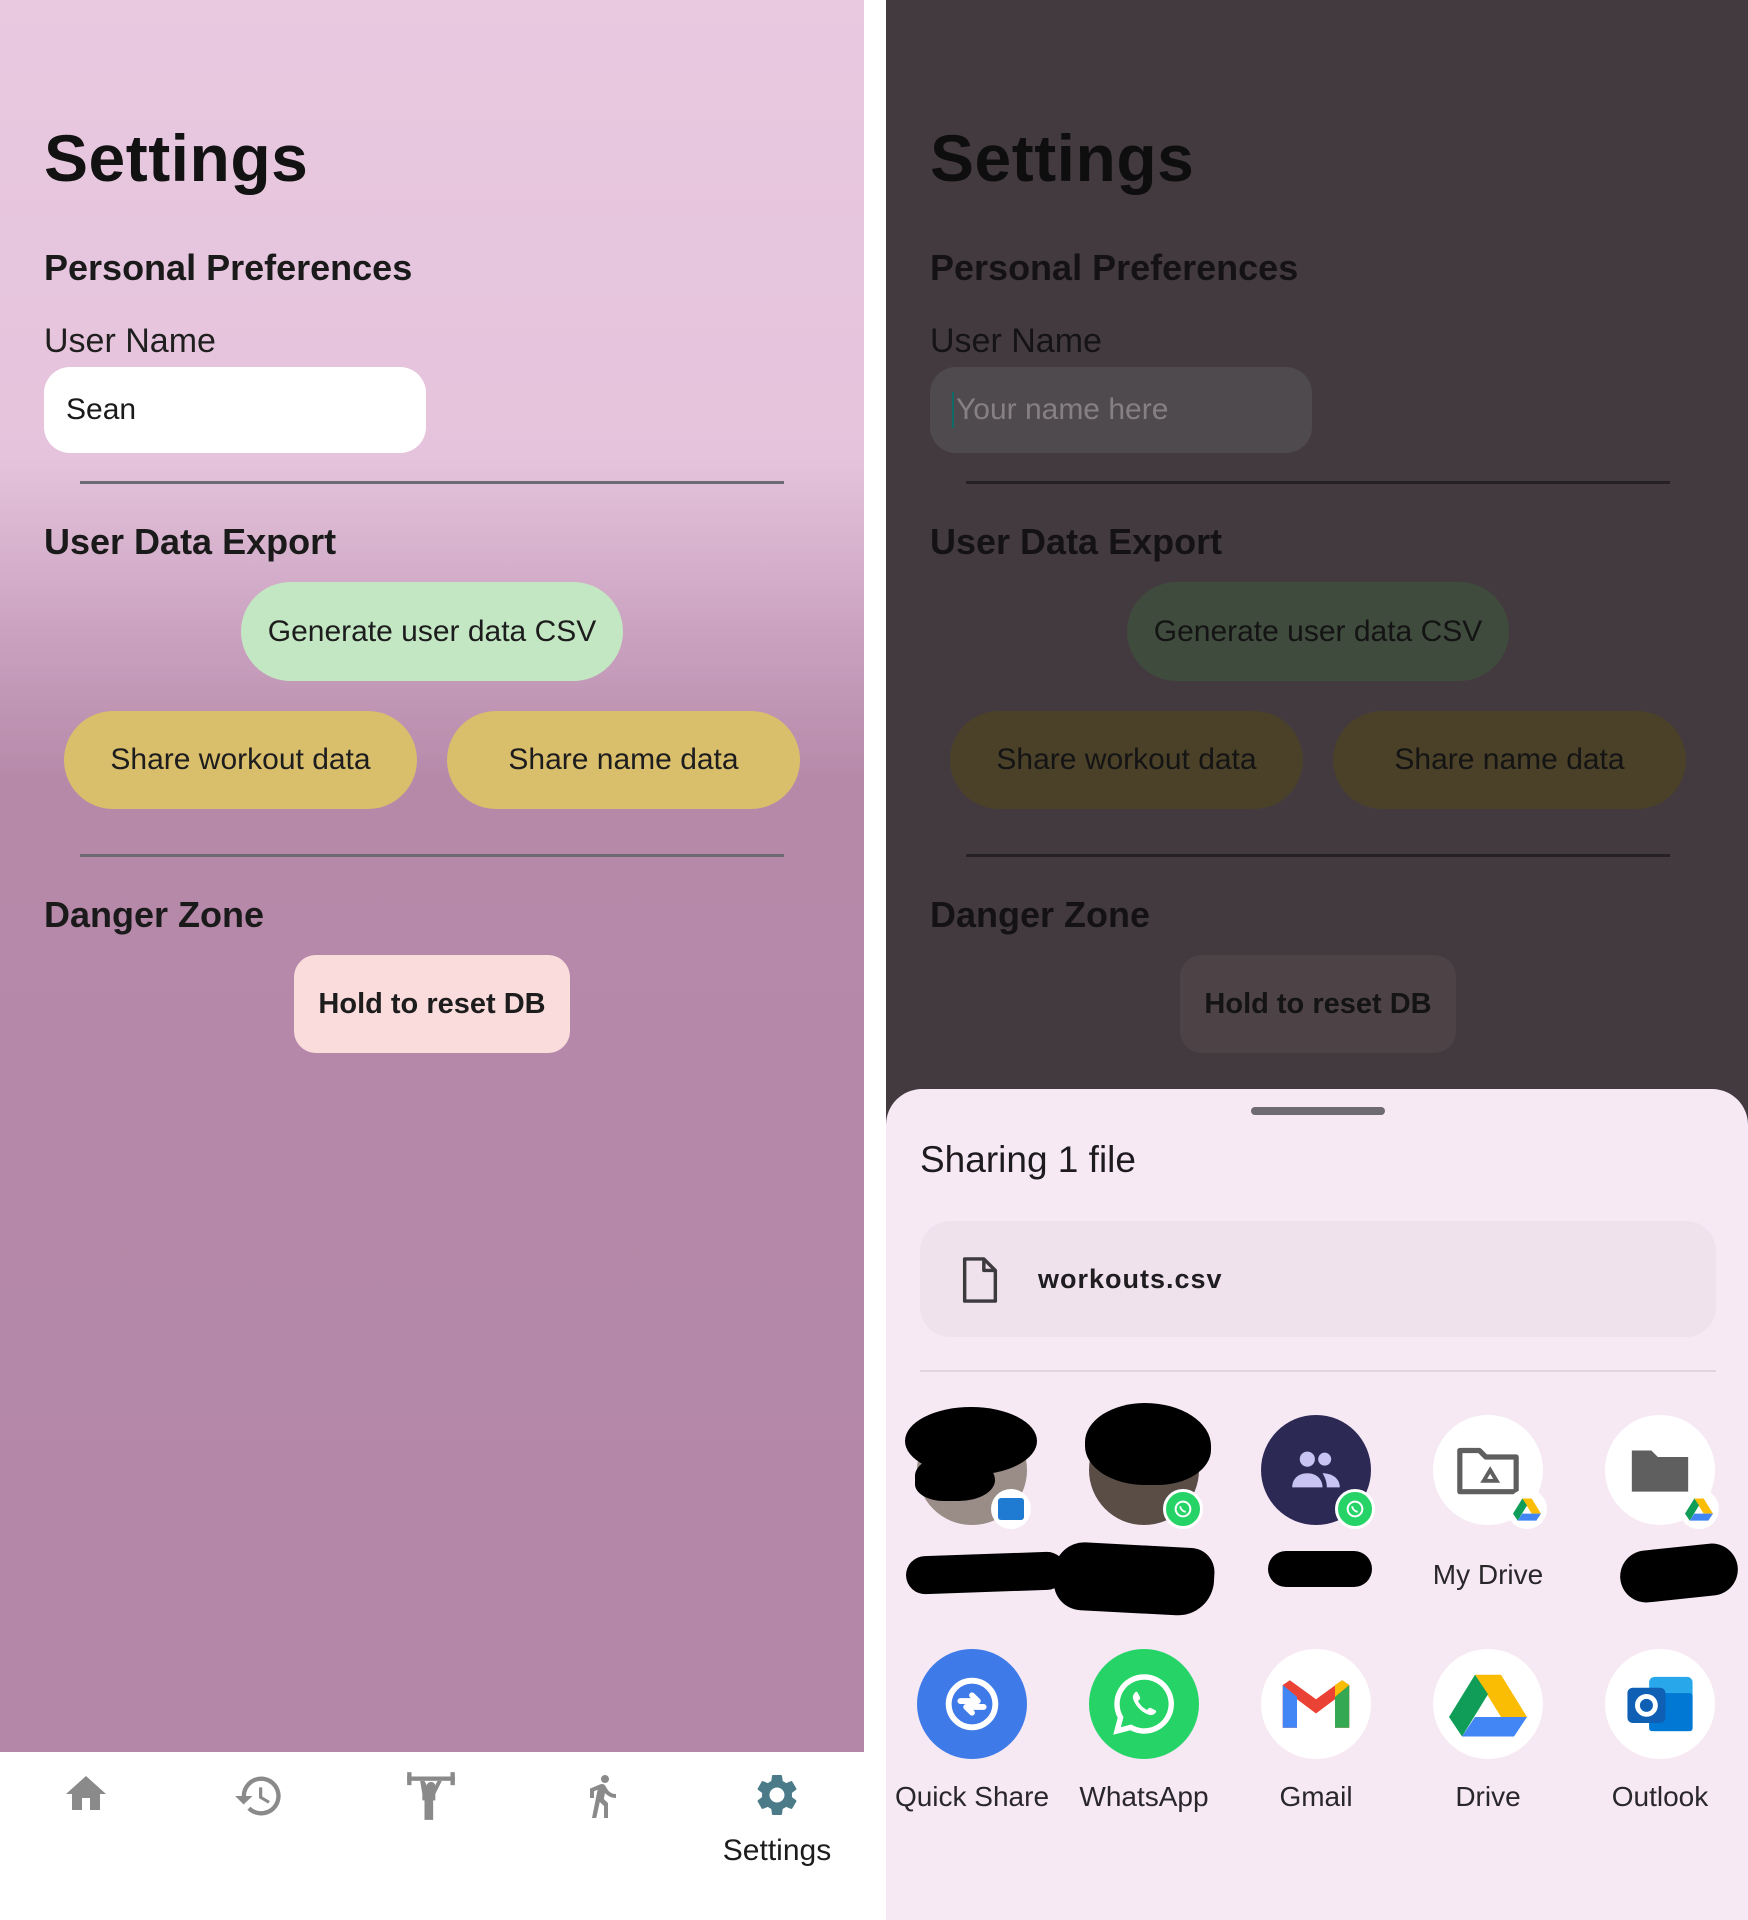 The width and height of the screenshot is (1748, 1920). Describe the element at coordinates (980, 1280) in the screenshot. I see `file-icon` at that location.